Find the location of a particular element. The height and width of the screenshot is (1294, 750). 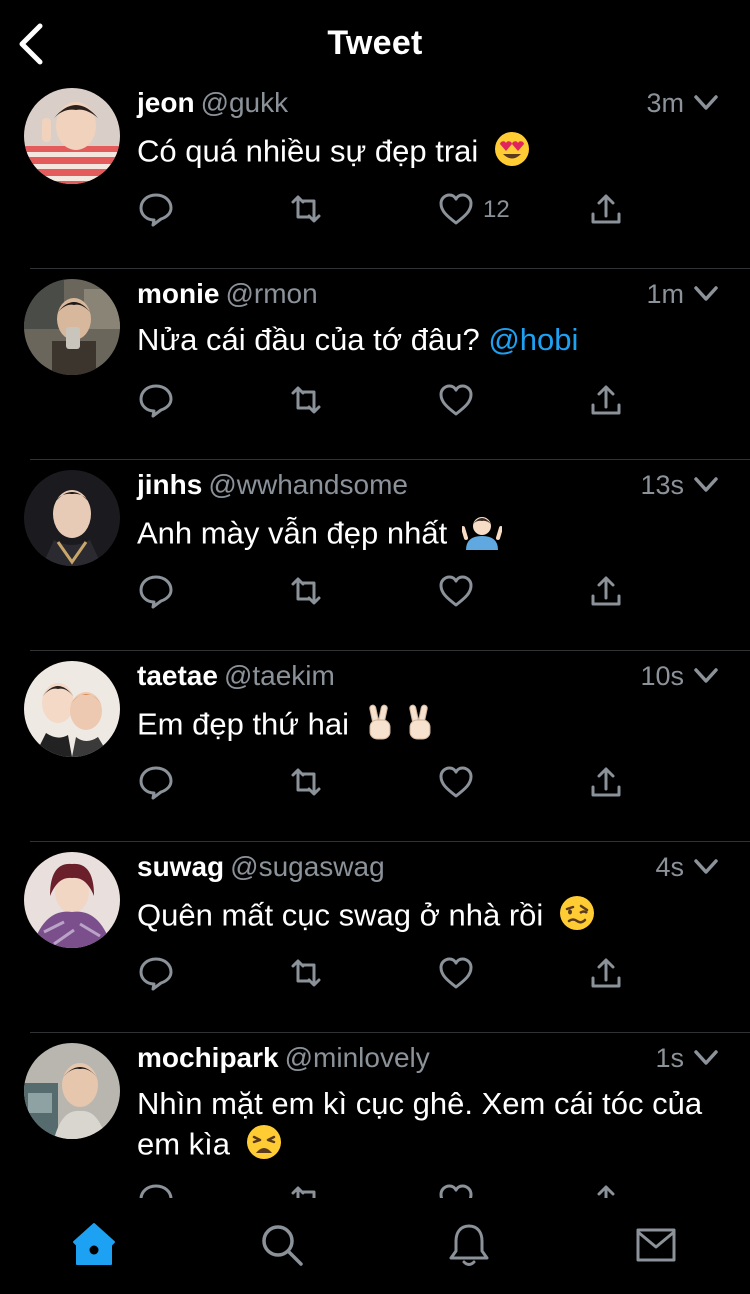

tweet-item: jeon @gukk 3m Có quá nhiều sự đẹp trai 12 is located at coordinates (375, 173).